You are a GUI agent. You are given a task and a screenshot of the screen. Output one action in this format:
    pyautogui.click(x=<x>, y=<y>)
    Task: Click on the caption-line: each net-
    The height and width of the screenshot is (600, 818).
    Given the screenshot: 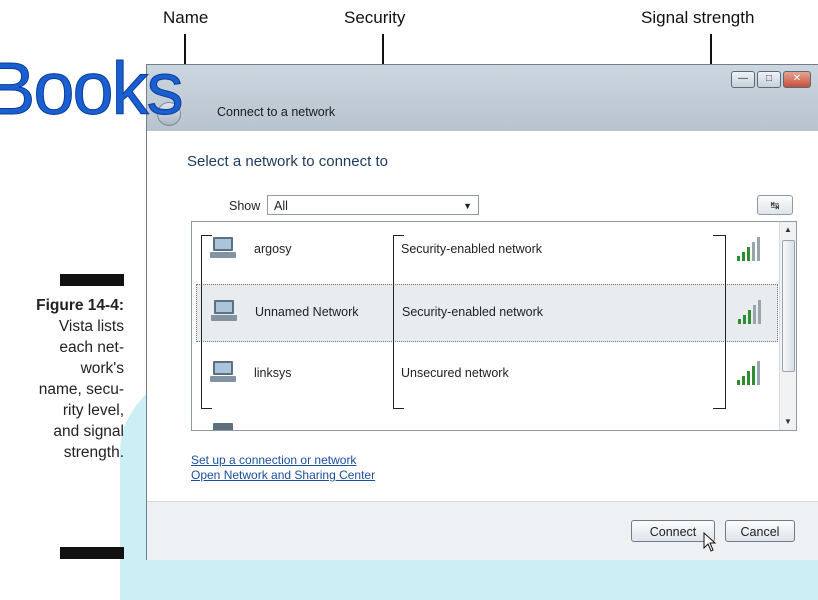 What is the action you would take?
    pyautogui.click(x=91, y=347)
    